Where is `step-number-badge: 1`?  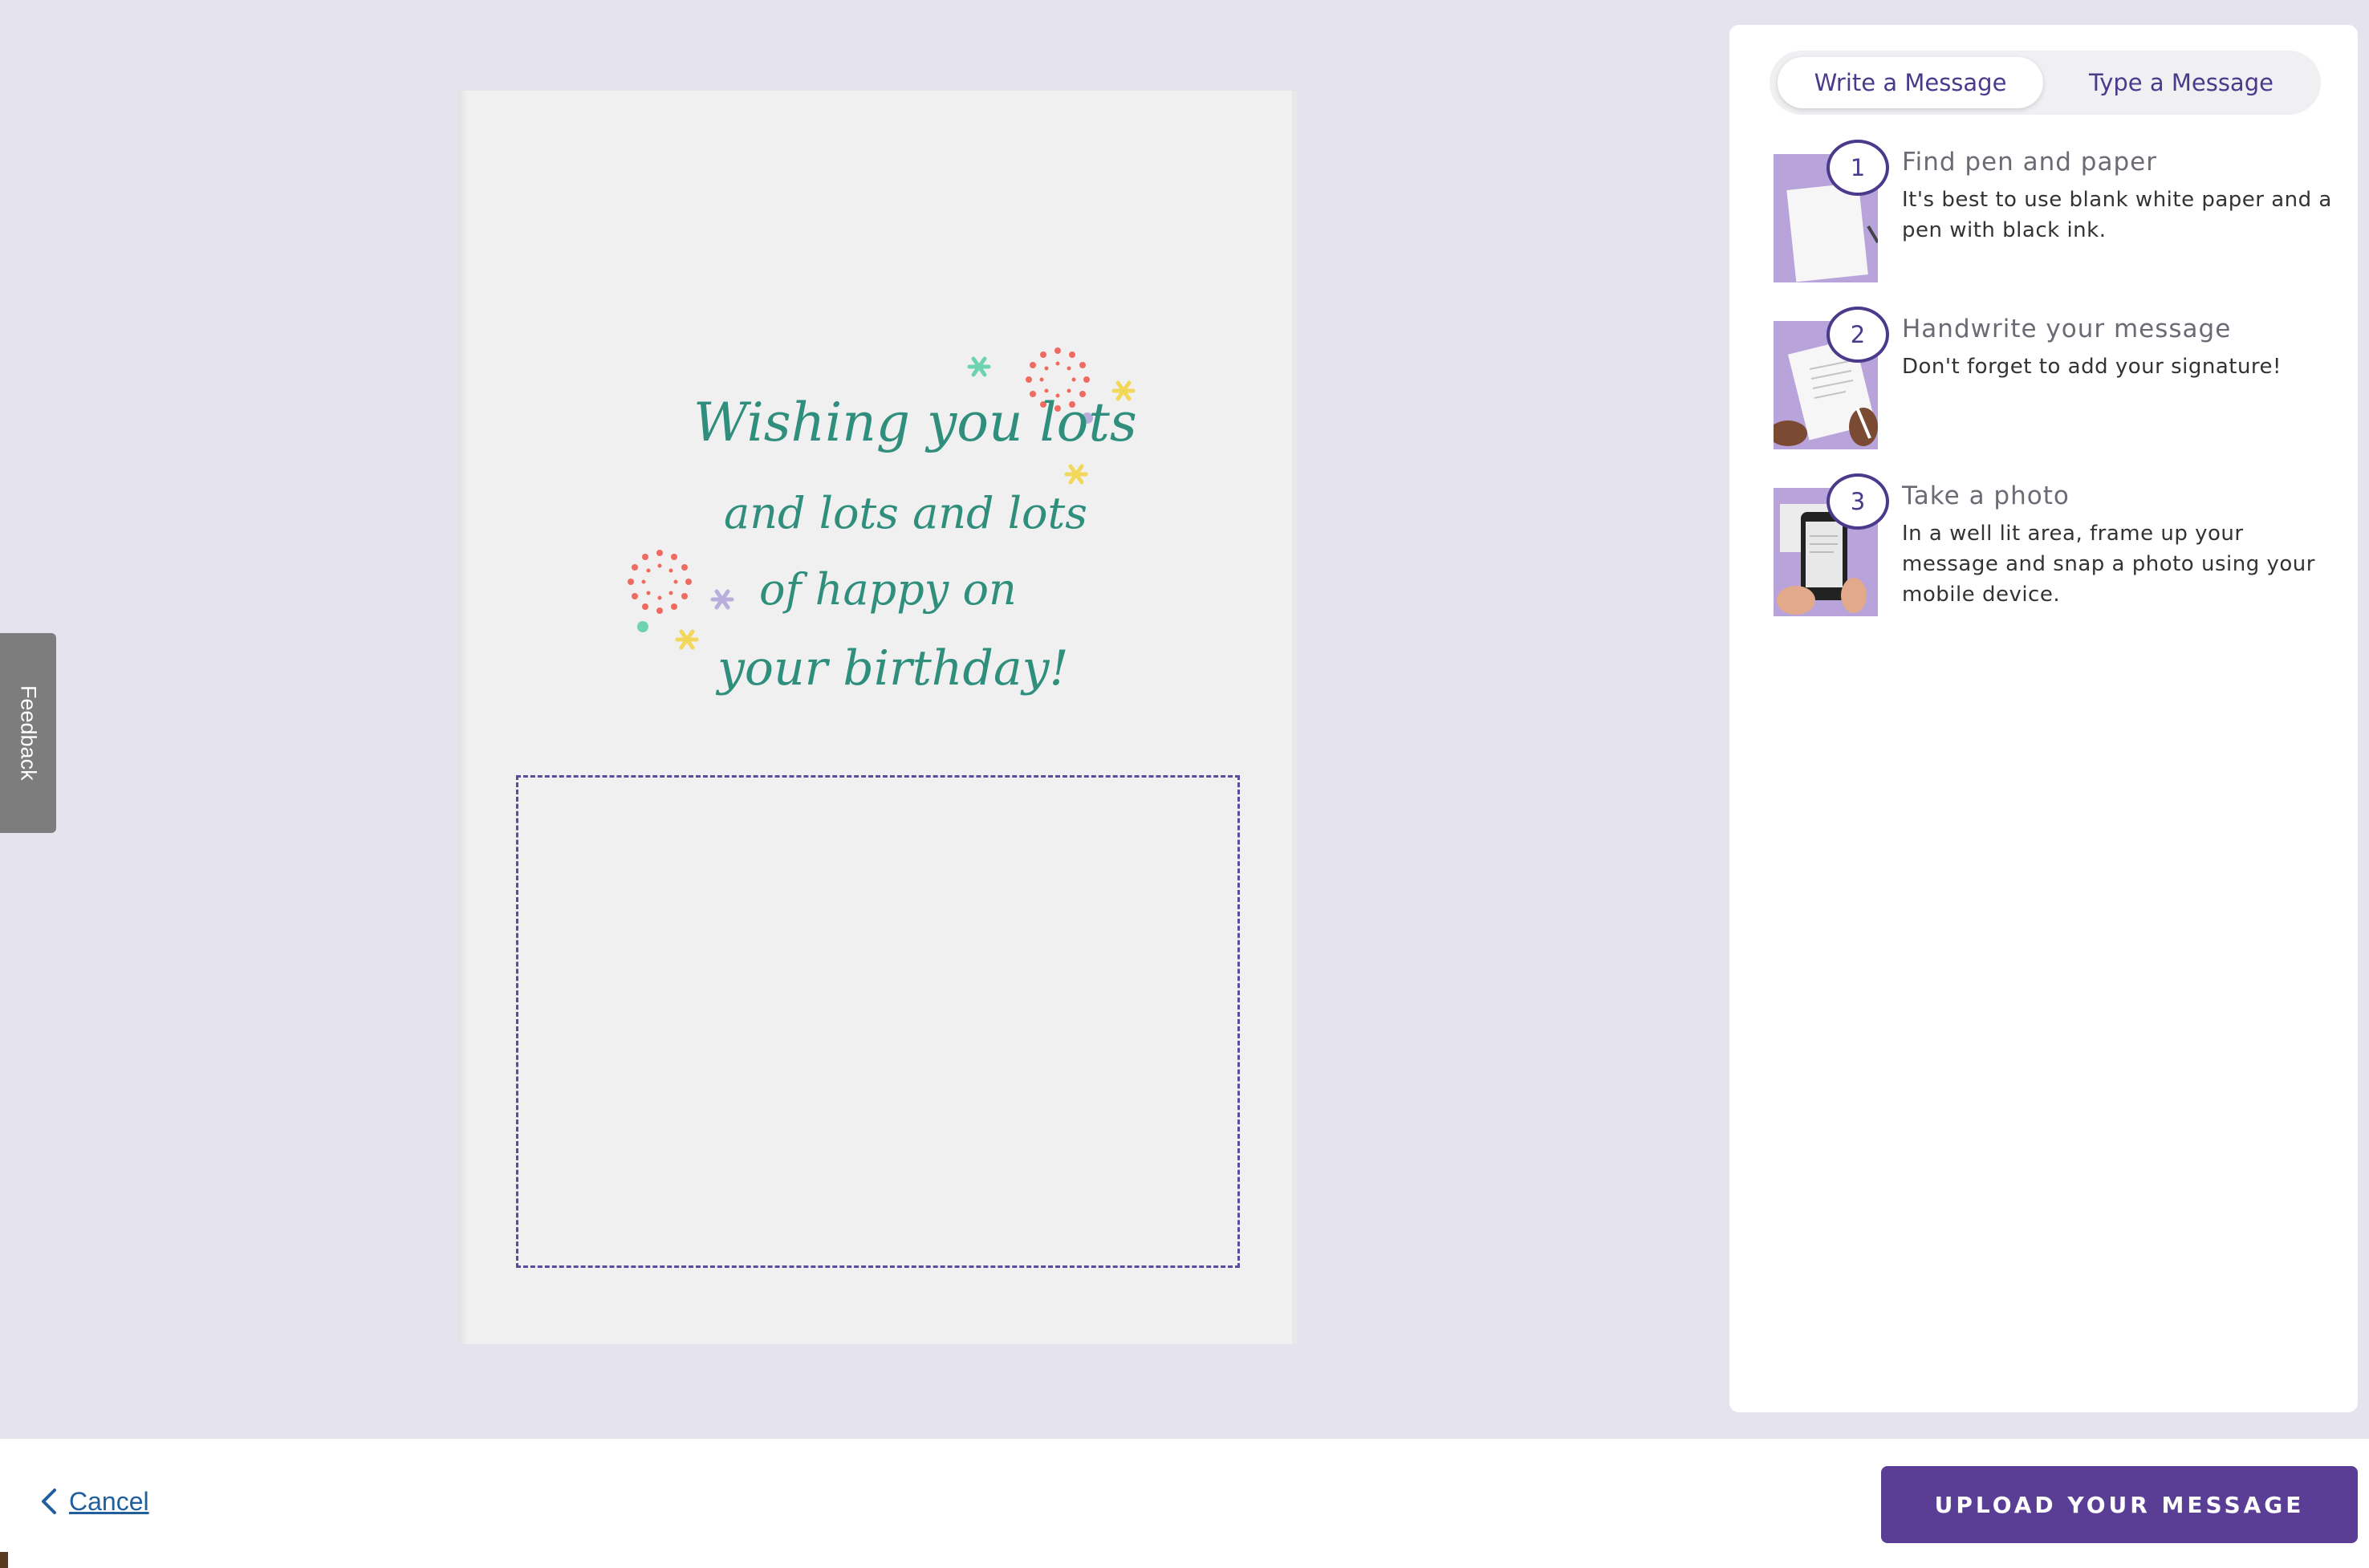 step-number-badge: 1 is located at coordinates (1858, 168).